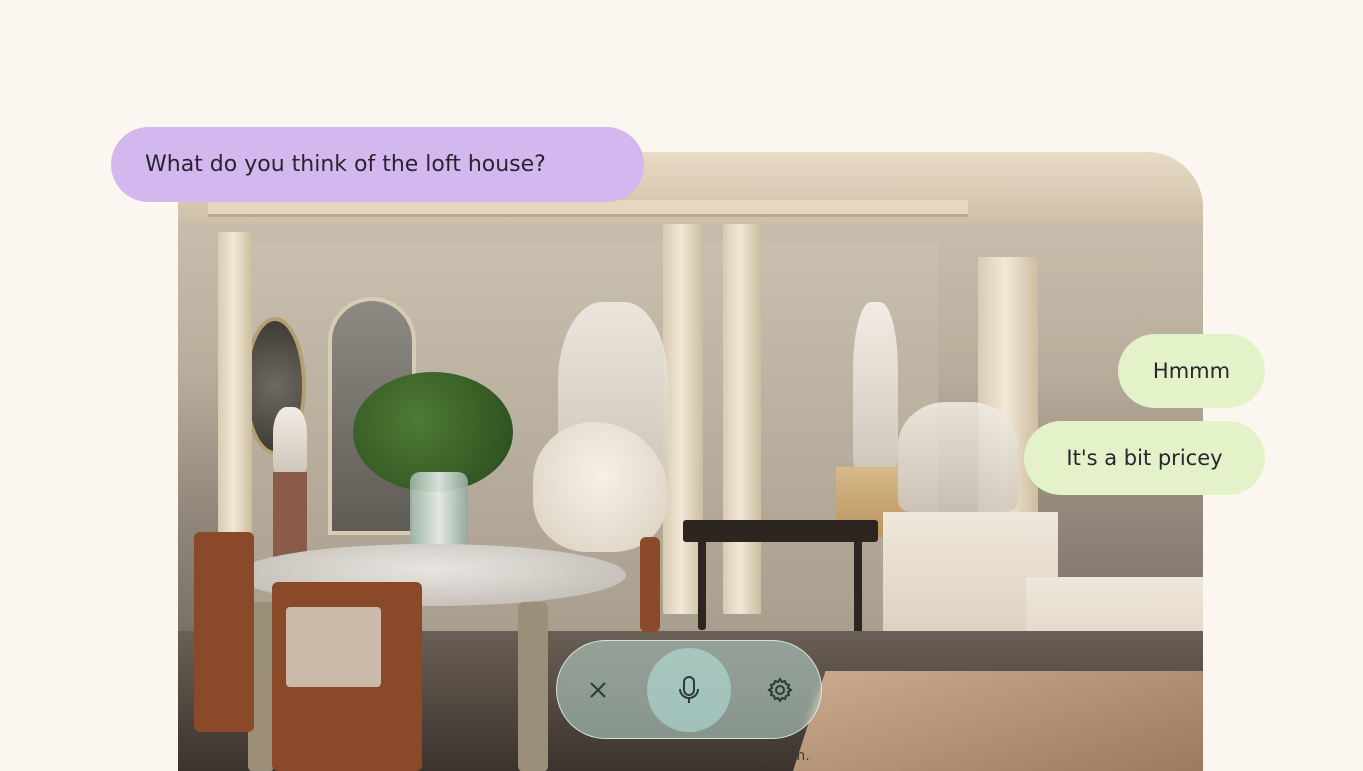  I want to click on reply-text: Hmmm, so click(1191, 371).